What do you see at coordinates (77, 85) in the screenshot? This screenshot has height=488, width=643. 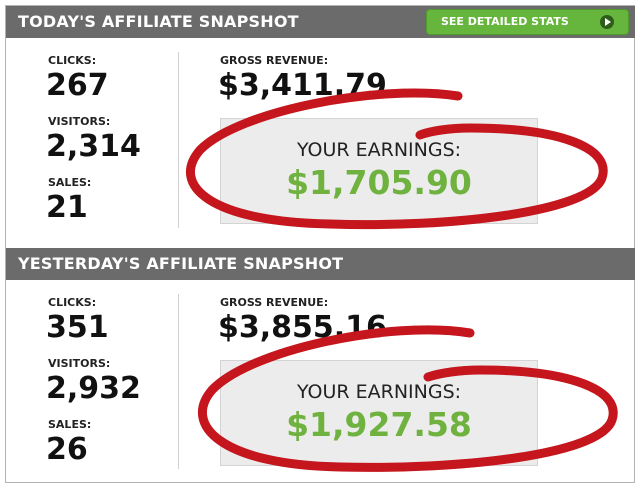 I see `clicks-value: 267` at bounding box center [77, 85].